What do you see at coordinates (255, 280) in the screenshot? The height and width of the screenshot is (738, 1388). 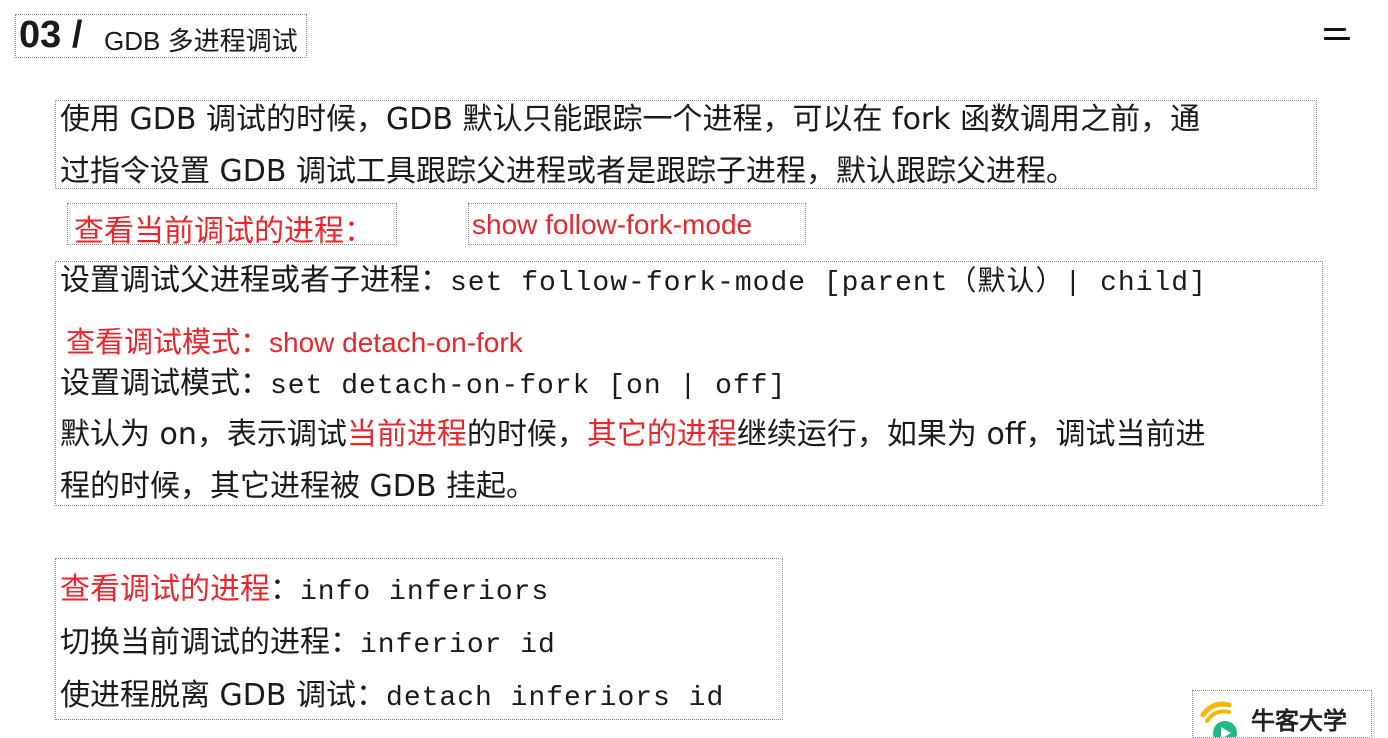 I see `set-mode-label: 设置调试父进程或者子进程：` at bounding box center [255, 280].